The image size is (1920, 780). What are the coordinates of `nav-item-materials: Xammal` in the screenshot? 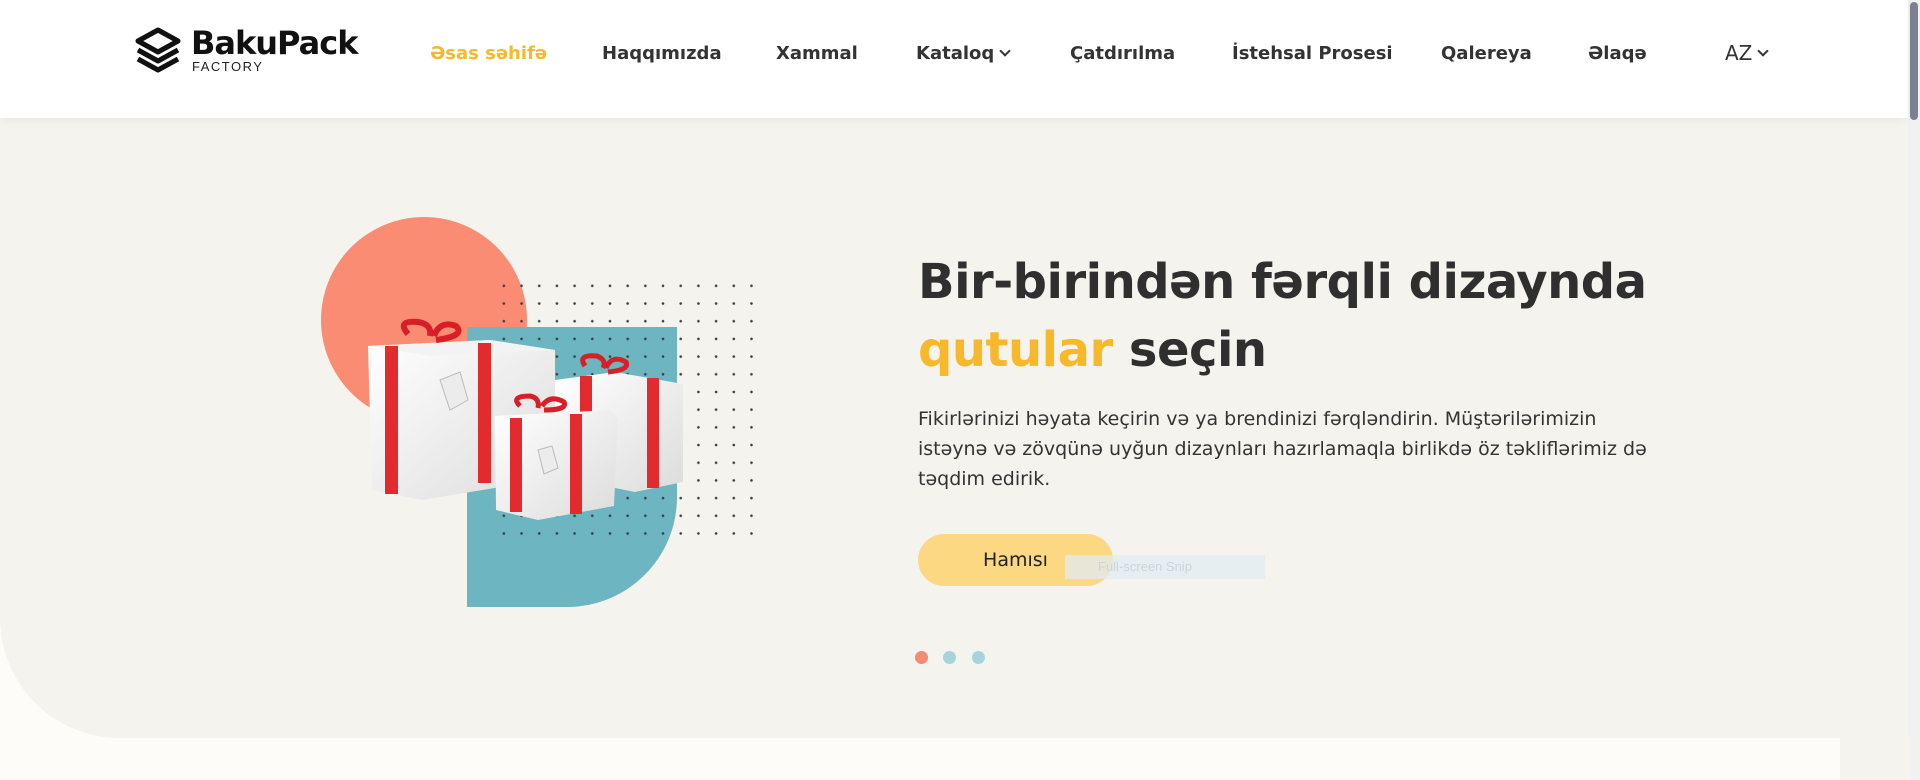 It's located at (817, 53).